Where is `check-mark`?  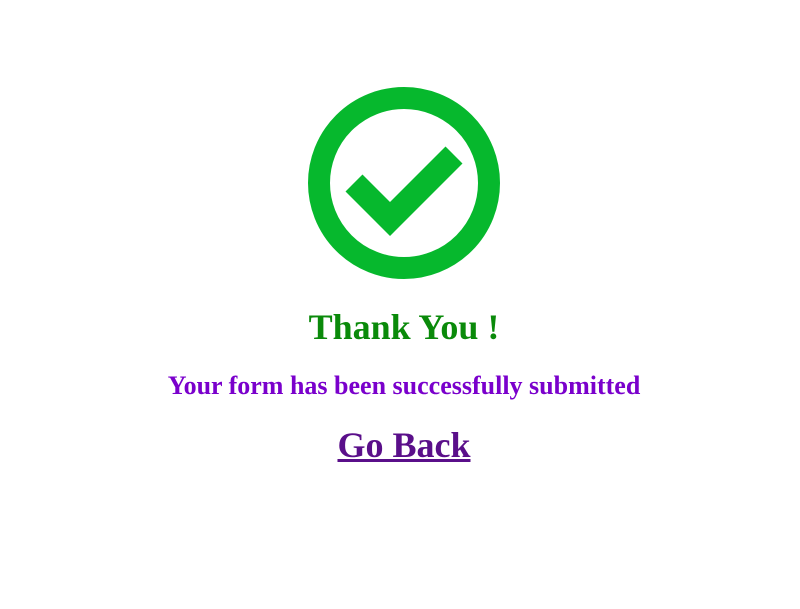 check-mark is located at coordinates (404, 191).